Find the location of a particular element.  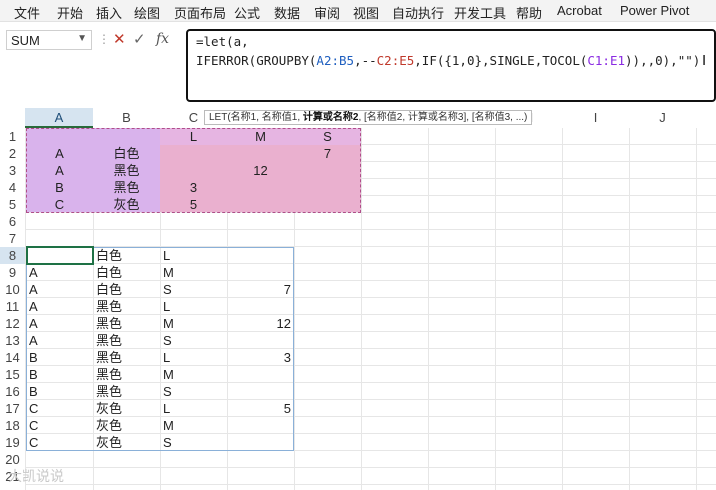

row-header-13: 13 is located at coordinates (12, 340).